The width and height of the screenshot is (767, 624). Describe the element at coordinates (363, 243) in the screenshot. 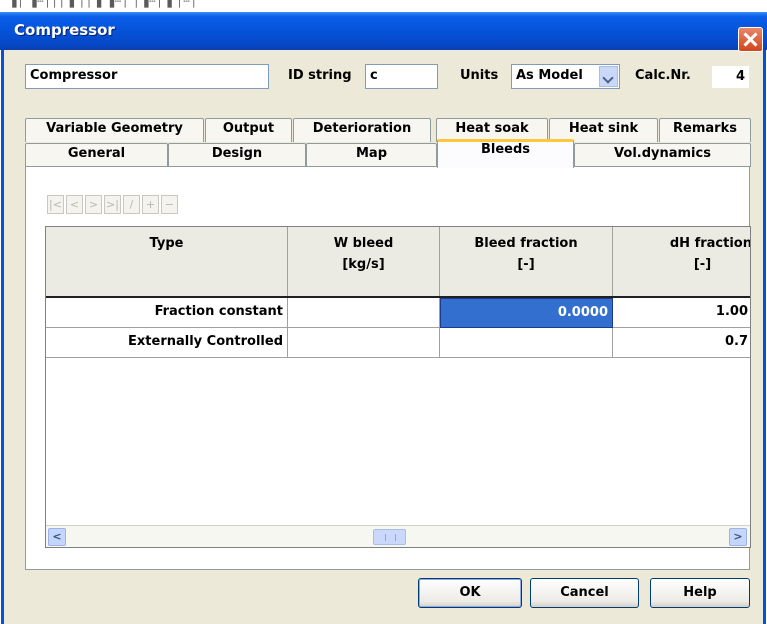

I see `column-header-title: W bleed` at that location.